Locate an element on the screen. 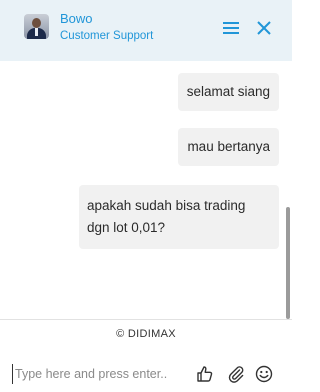  menu-icon is located at coordinates (231, 28).